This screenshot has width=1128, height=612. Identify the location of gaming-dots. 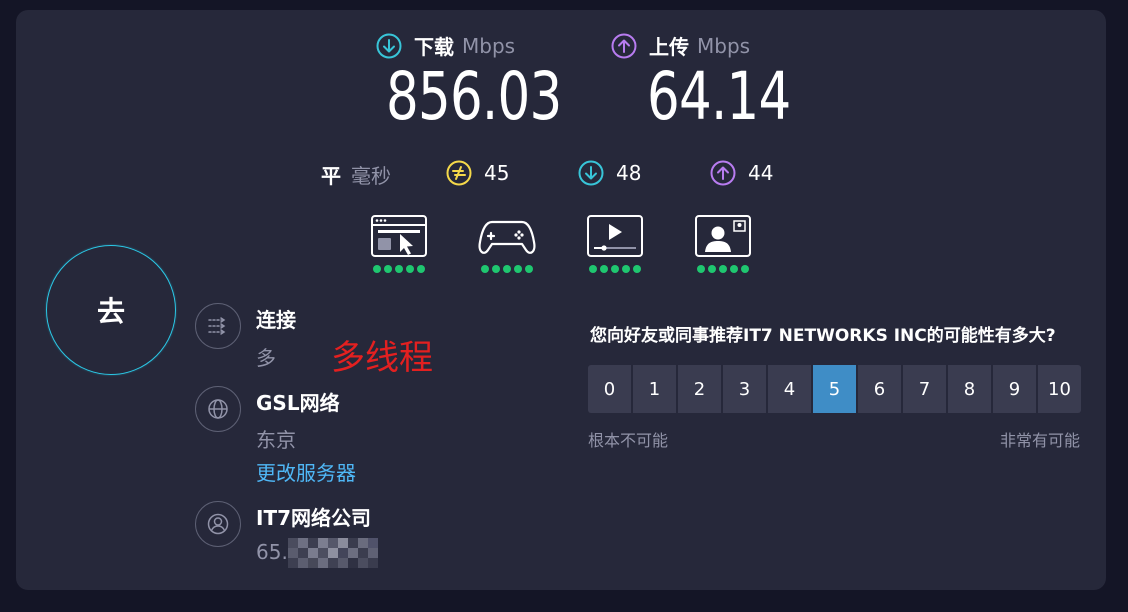
(507, 269).